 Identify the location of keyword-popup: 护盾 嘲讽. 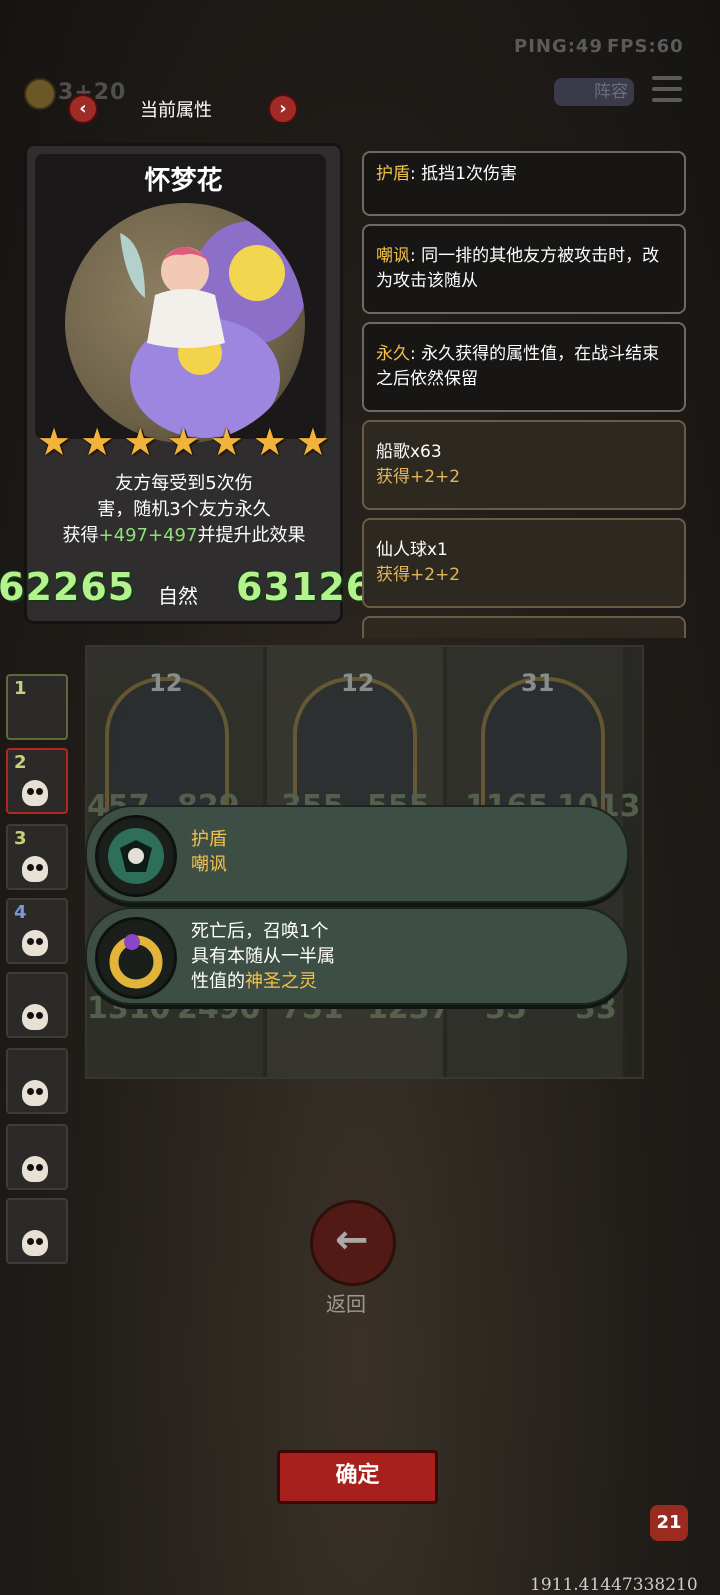
(357, 854).